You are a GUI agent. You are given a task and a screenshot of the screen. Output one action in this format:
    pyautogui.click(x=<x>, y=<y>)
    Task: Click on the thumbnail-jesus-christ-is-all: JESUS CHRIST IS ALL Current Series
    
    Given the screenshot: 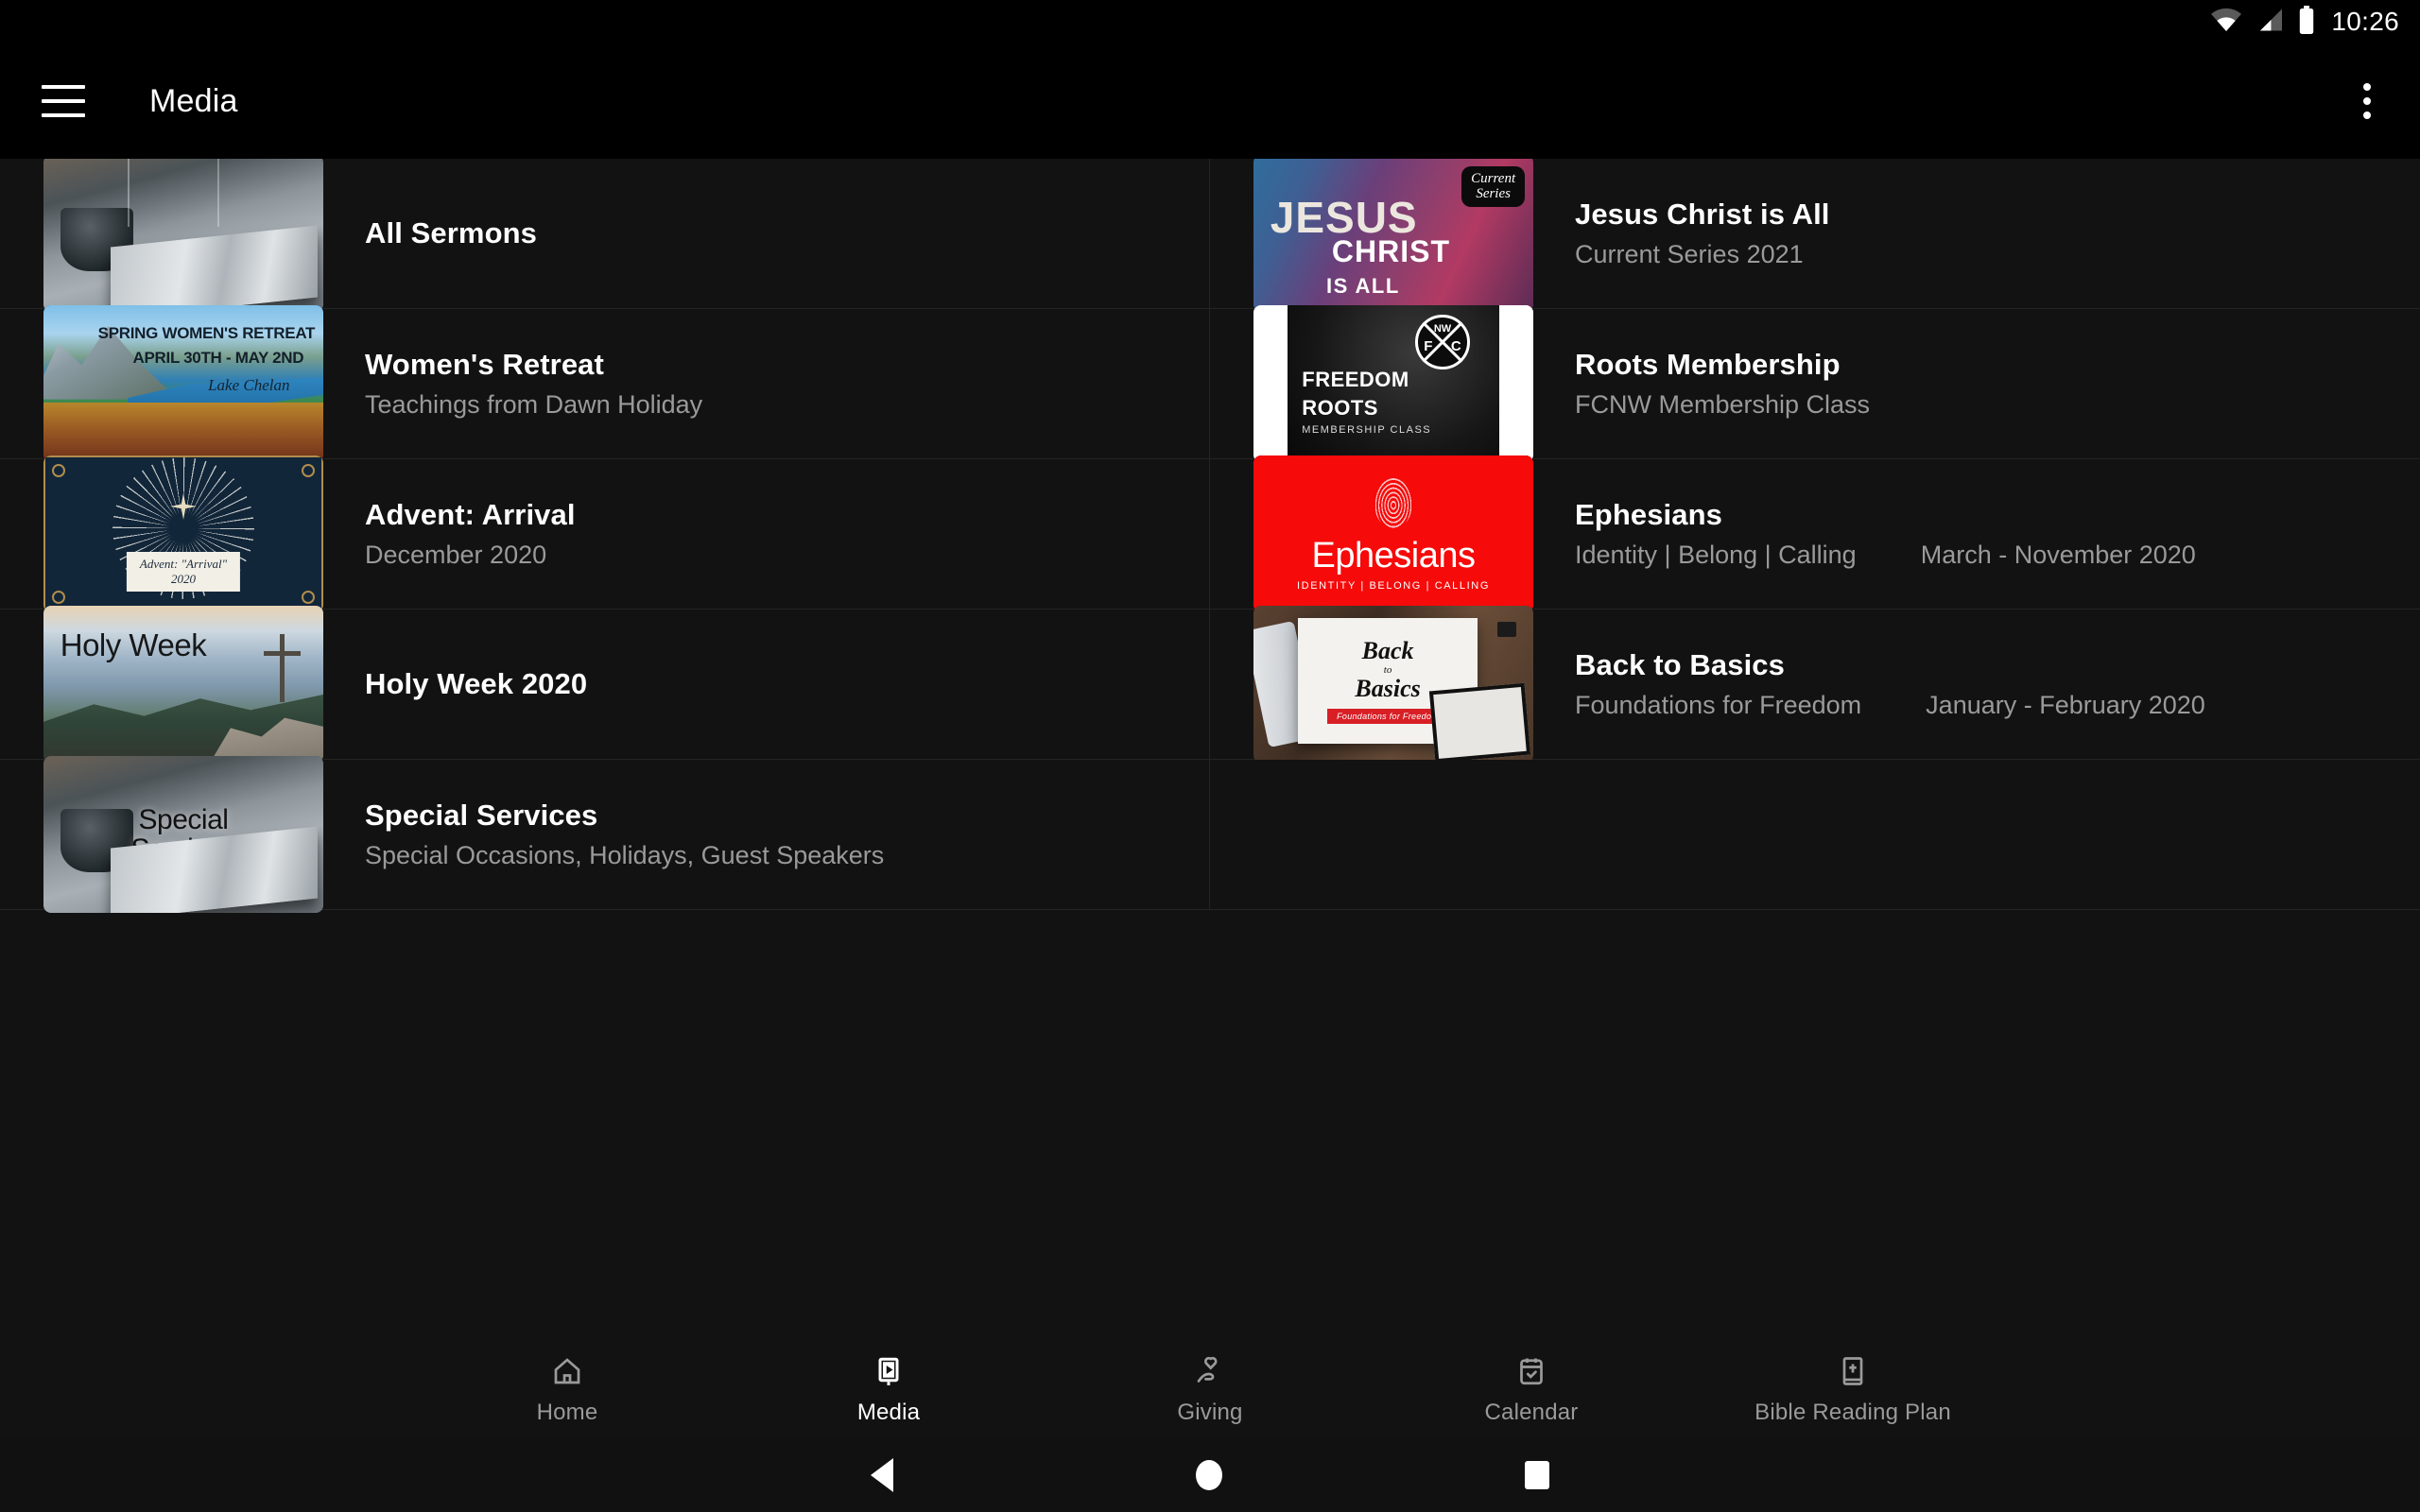 What is the action you would take?
    pyautogui.click(x=1393, y=235)
    